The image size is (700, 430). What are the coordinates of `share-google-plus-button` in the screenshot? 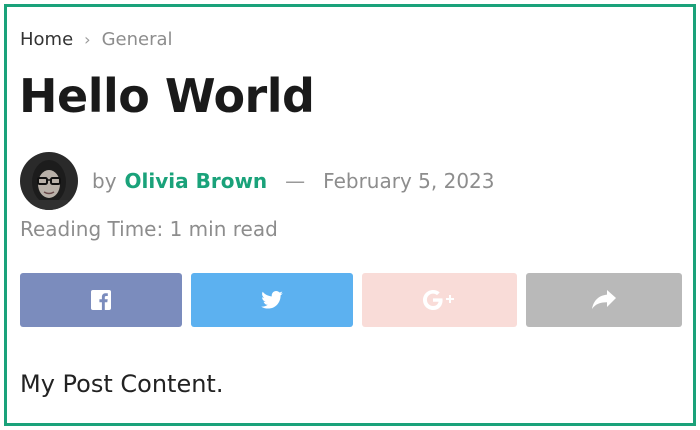 It's located at (439, 300).